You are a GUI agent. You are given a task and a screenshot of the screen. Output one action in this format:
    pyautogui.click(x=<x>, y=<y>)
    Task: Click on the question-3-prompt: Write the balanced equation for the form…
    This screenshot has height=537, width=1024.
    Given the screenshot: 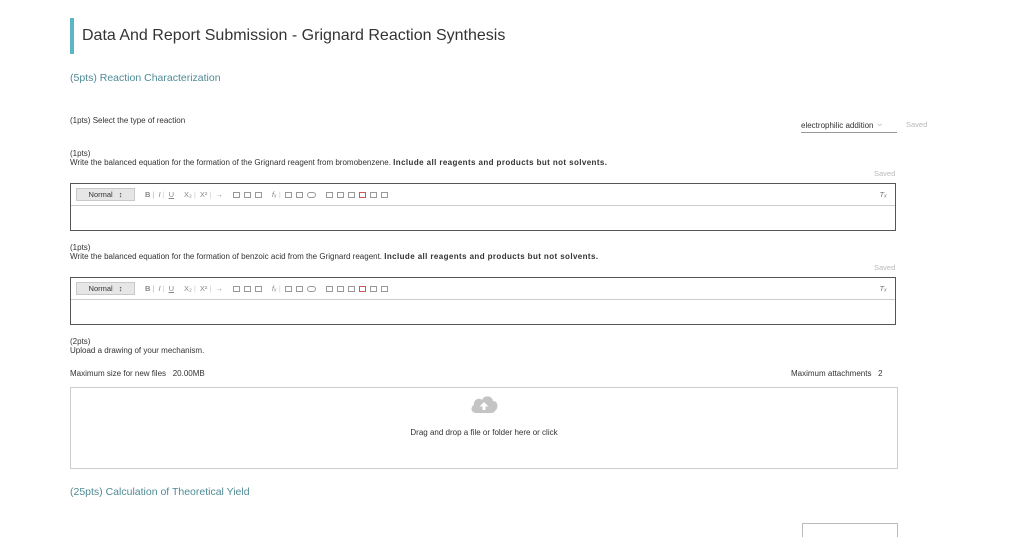 What is the action you would take?
    pyautogui.click(x=334, y=257)
    